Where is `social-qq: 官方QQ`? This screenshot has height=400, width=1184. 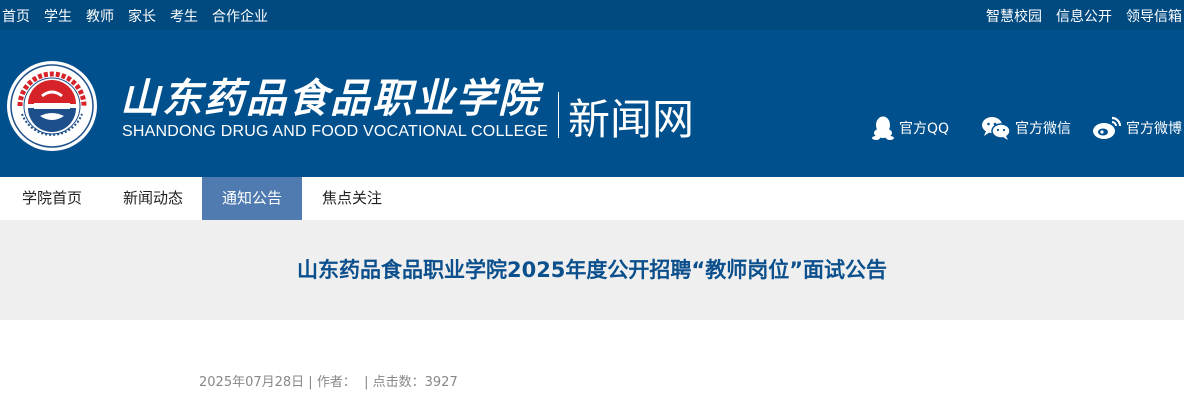 social-qq: 官方QQ is located at coordinates (910, 128).